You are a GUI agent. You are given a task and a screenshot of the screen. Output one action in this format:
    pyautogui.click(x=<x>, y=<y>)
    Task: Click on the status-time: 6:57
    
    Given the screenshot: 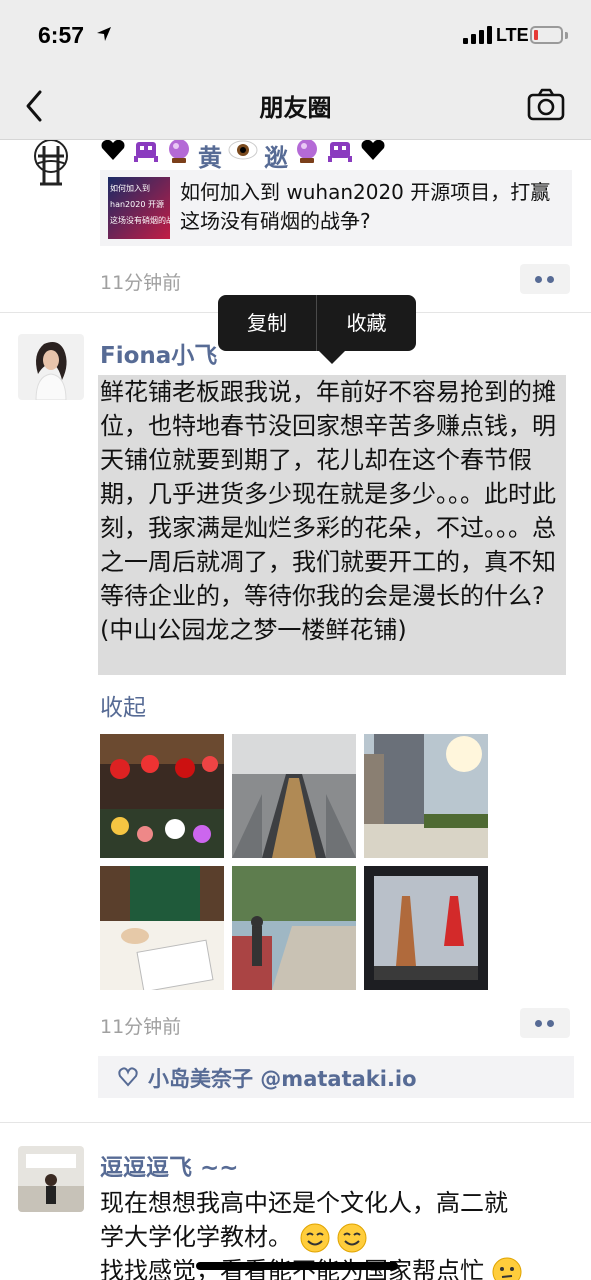 What is the action you would take?
    pyautogui.click(x=61, y=35)
    